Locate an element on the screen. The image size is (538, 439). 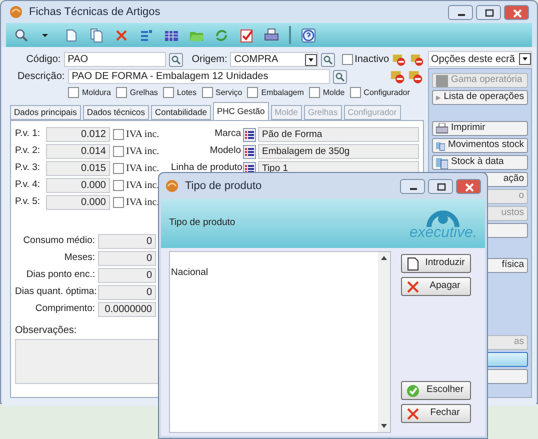
field-label: Origem: is located at coordinates (210, 60).